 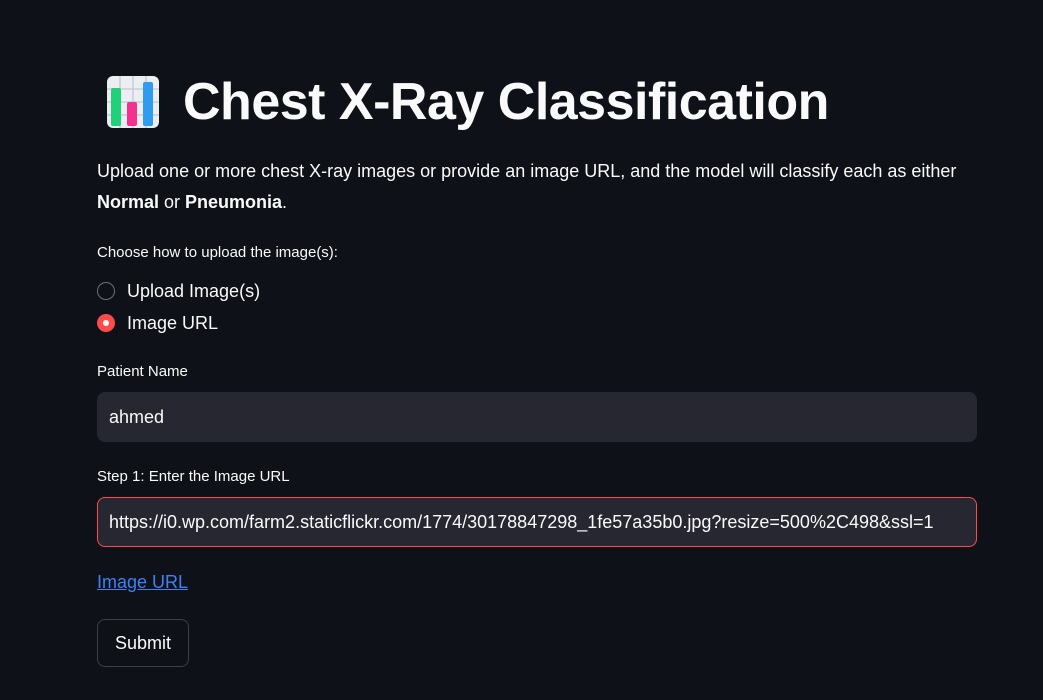 I want to click on description-period: ., so click(x=285, y=202).